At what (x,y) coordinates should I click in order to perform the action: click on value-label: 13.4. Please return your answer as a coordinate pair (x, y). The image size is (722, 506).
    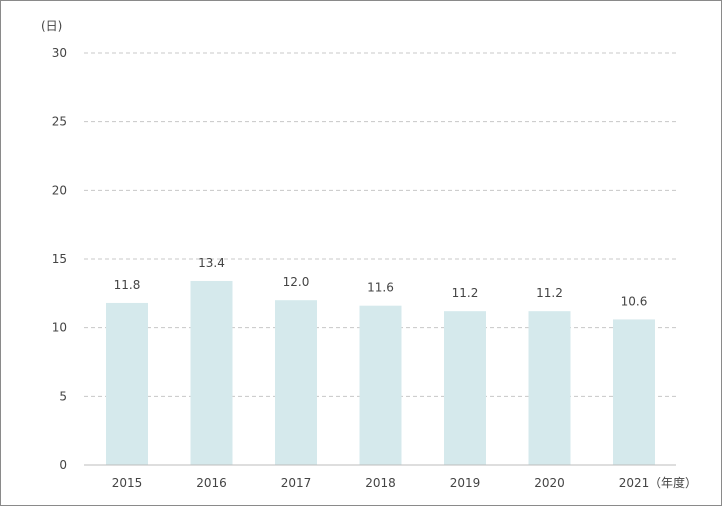
    Looking at the image, I should click on (211, 263).